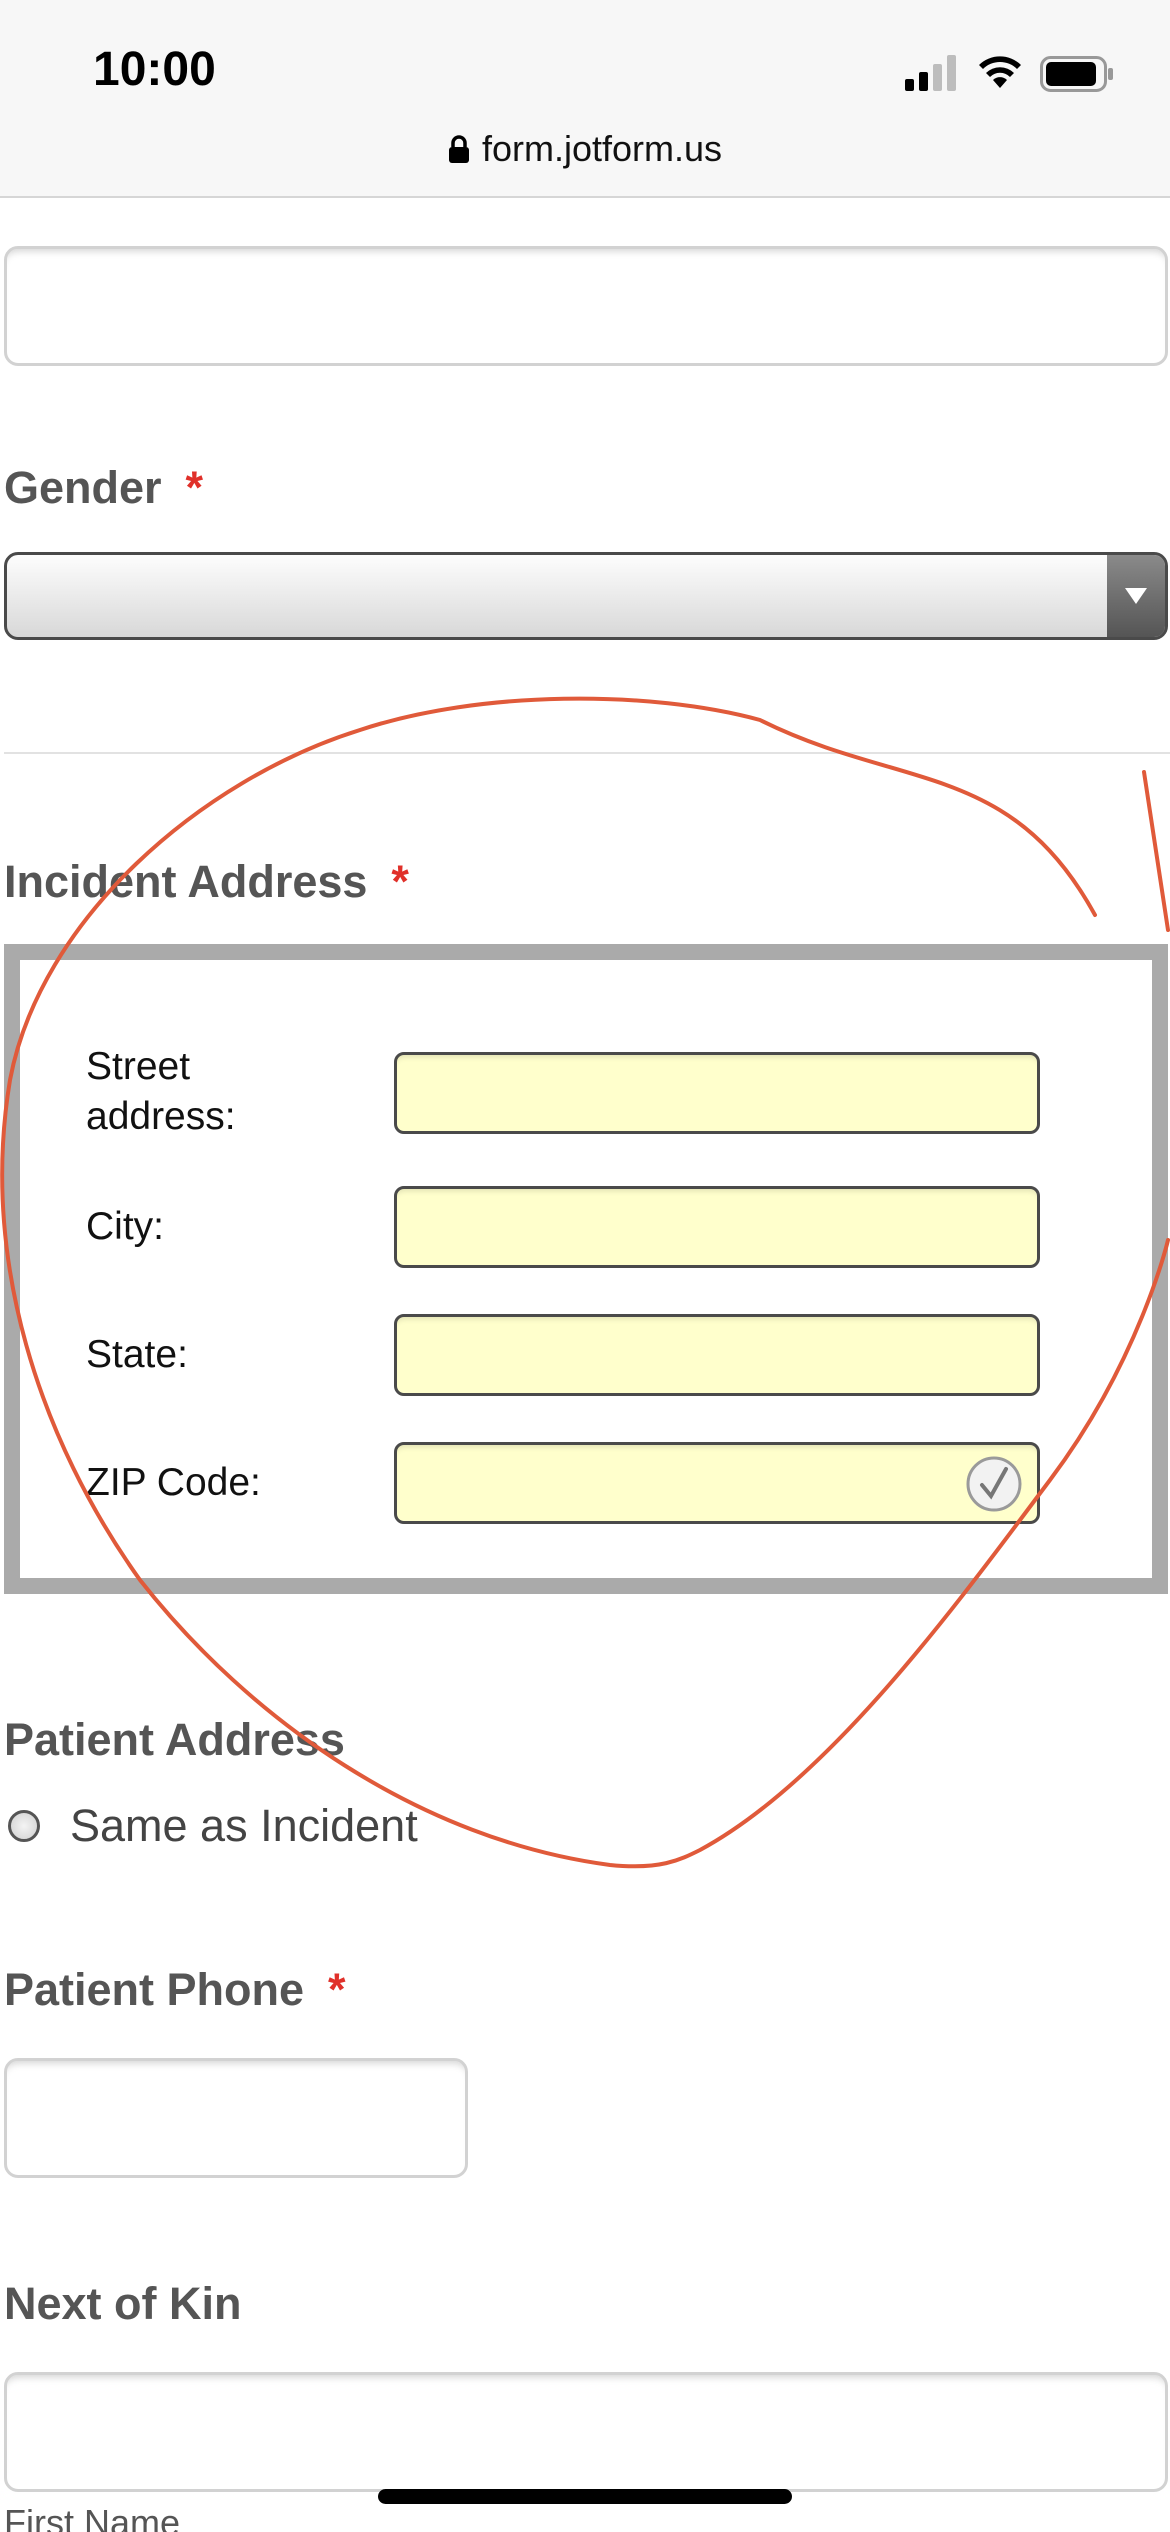  Describe the element at coordinates (92, 2517) in the screenshot. I see `first-name-sublabel: First Name` at that location.